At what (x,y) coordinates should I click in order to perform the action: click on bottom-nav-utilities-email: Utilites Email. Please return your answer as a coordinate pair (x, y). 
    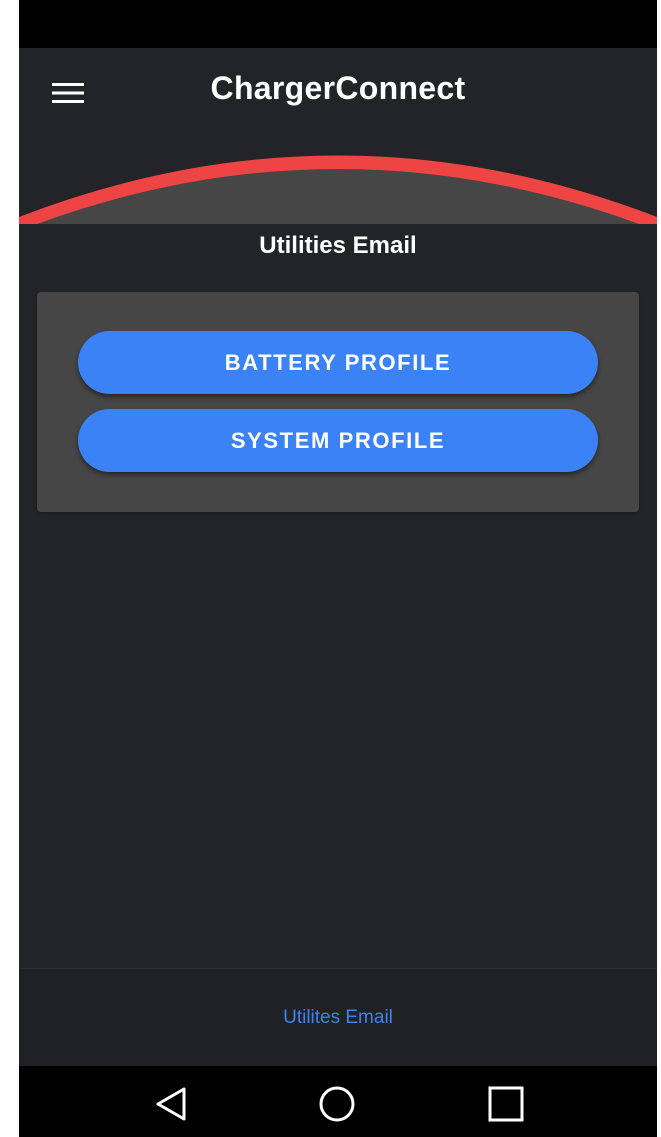
    Looking at the image, I should click on (338, 1018).